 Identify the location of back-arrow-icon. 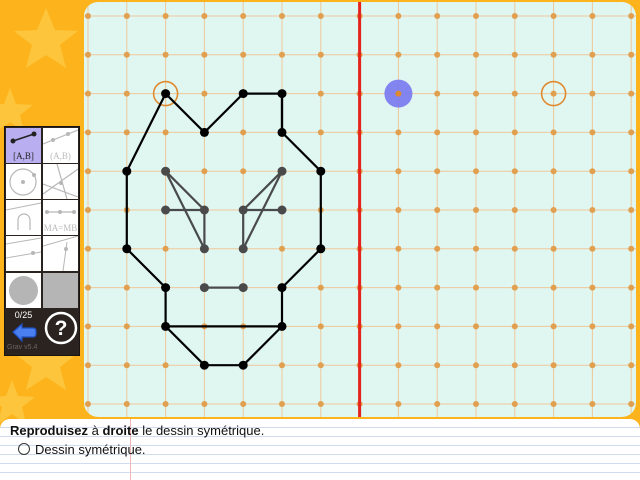
(24, 332).